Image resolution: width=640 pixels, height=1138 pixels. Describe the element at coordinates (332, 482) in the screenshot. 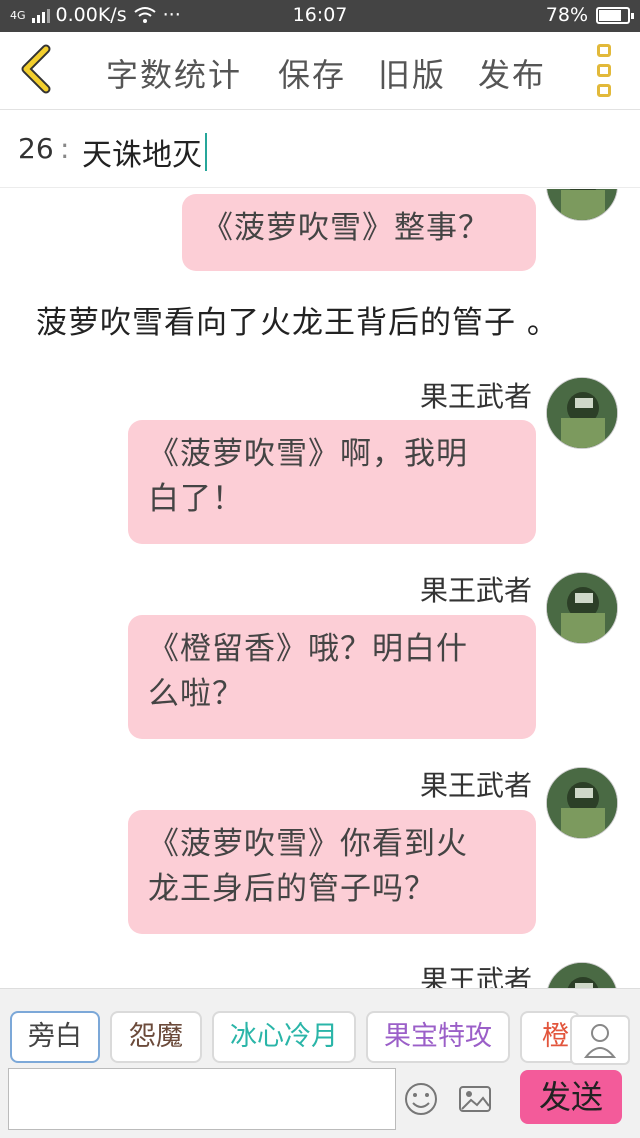

I see `dialogue-bubble: 《菠萝吹雪》啊，我明 白了！` at that location.